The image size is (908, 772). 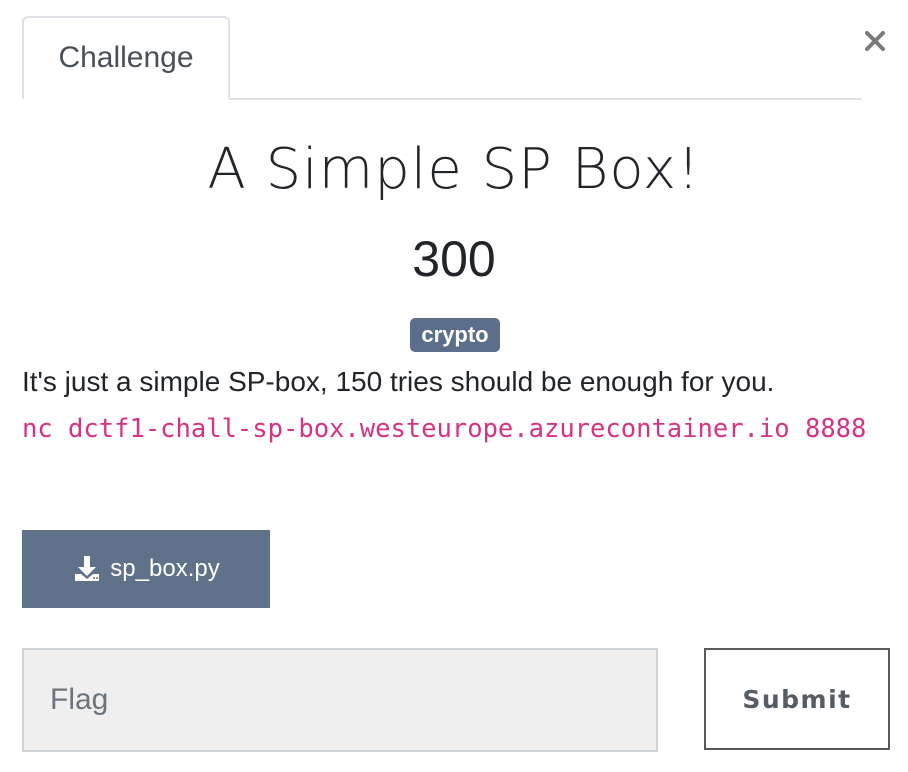 What do you see at coordinates (87, 569) in the screenshot?
I see `download-icon` at bounding box center [87, 569].